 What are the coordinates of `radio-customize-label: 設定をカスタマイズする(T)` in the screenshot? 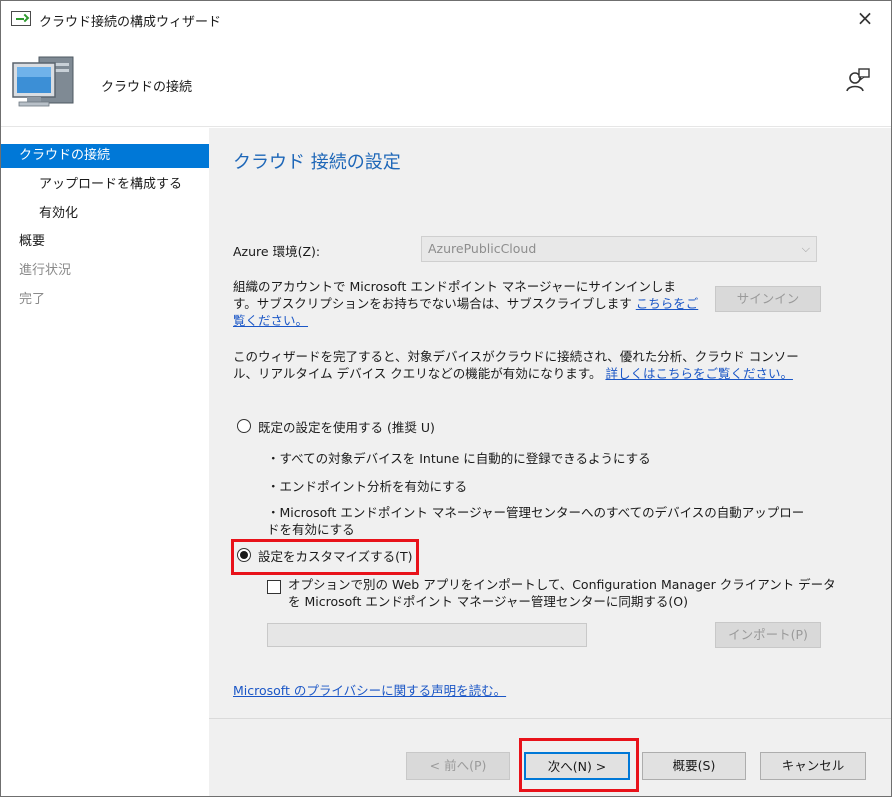 It's located at (335, 556).